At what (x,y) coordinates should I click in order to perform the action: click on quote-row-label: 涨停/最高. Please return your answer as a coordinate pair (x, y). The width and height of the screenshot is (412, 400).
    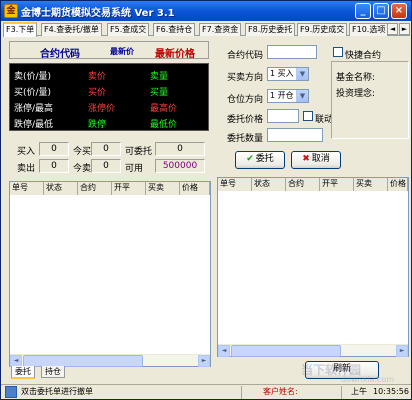
    Looking at the image, I should click on (34, 109).